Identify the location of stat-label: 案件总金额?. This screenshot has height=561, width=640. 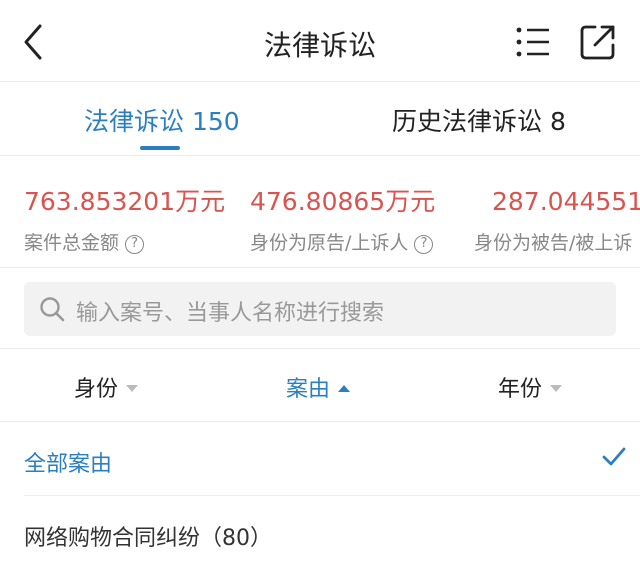
(124, 241).